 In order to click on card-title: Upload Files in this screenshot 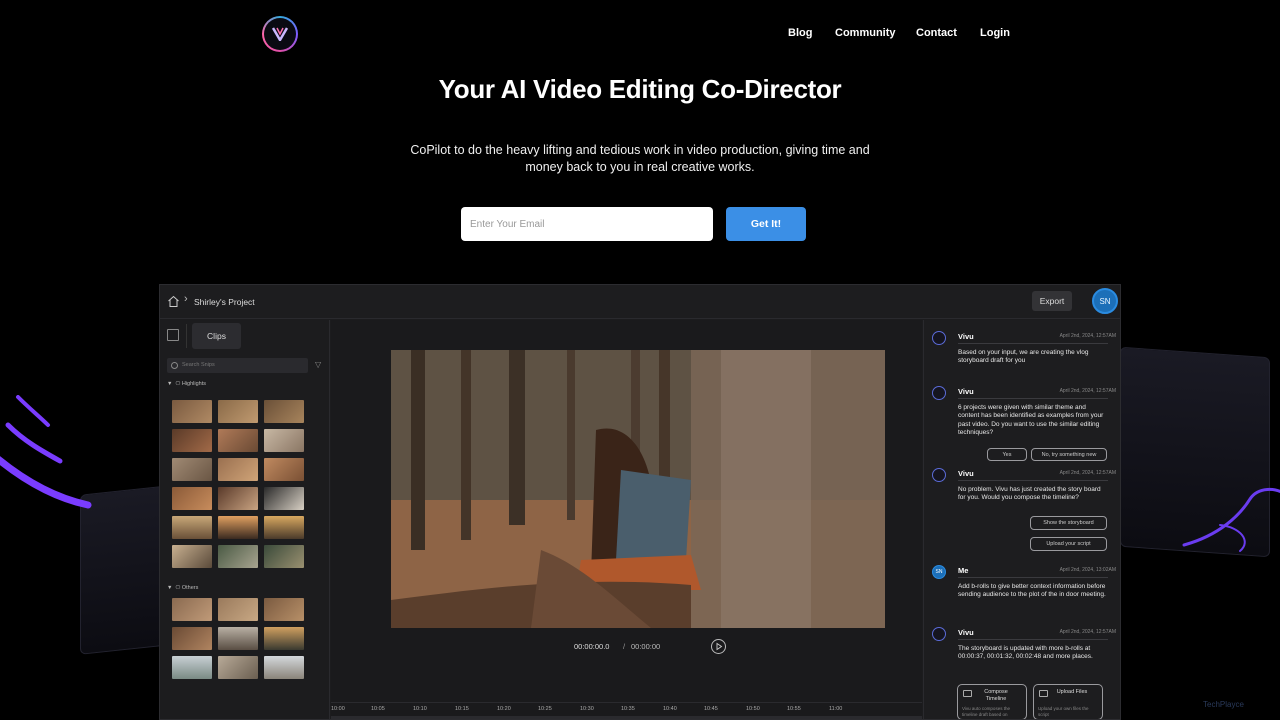, I will do `click(1072, 692)`.